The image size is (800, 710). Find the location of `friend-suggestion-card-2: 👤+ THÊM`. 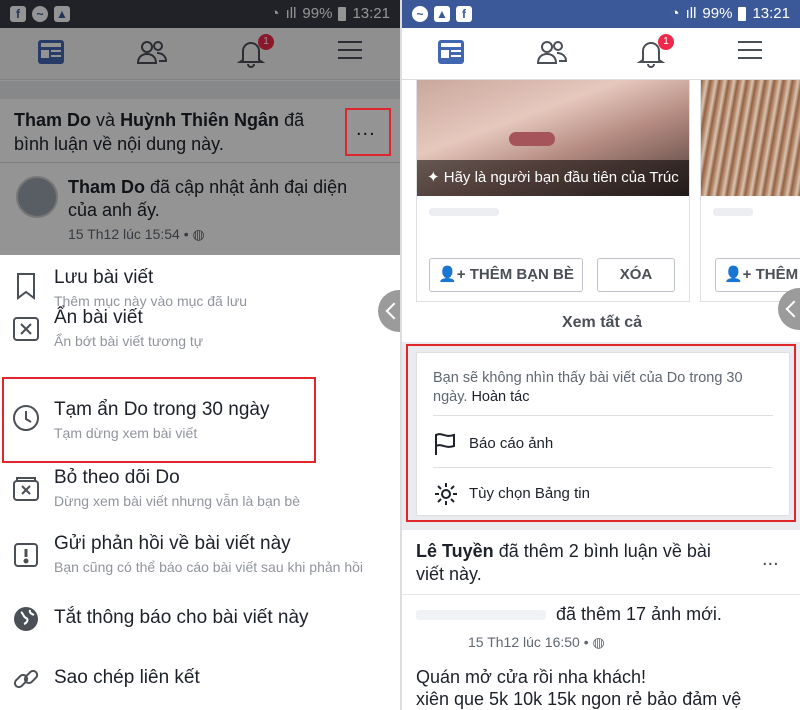

friend-suggestion-card-2: 👤+ THÊM is located at coordinates (750, 191).